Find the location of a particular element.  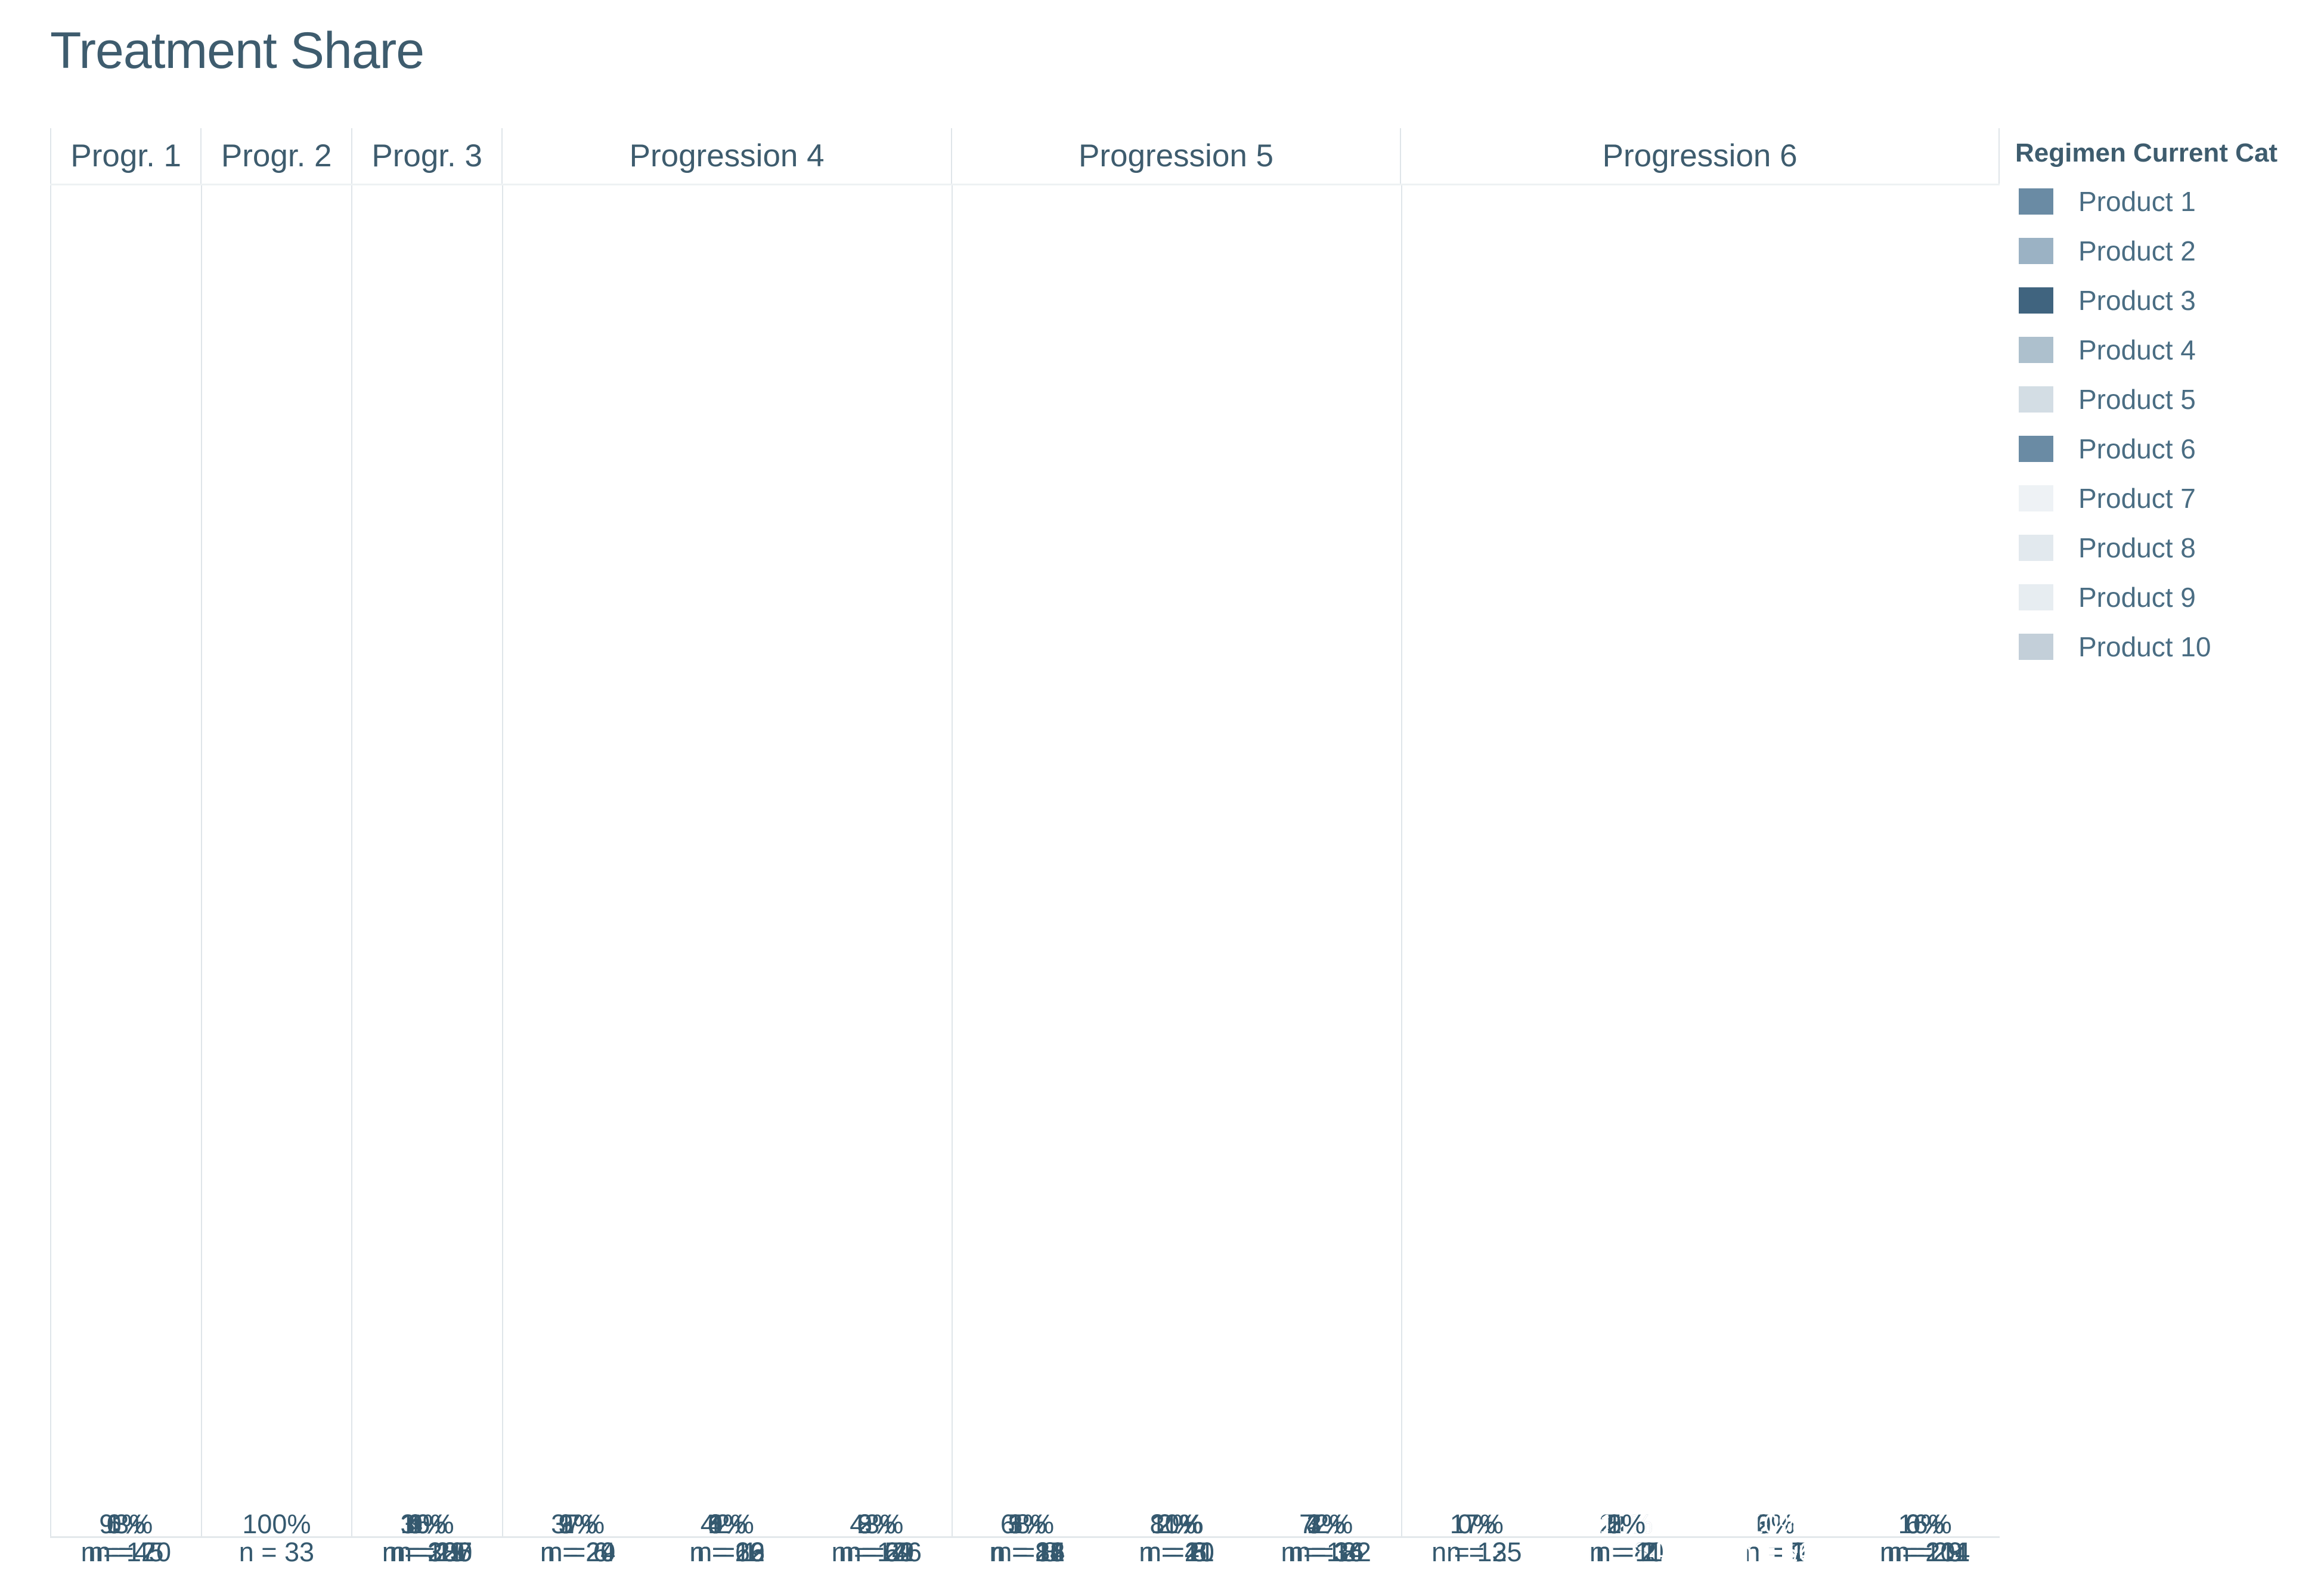

segment-count: n = 23 is located at coordinates (427, 1552).